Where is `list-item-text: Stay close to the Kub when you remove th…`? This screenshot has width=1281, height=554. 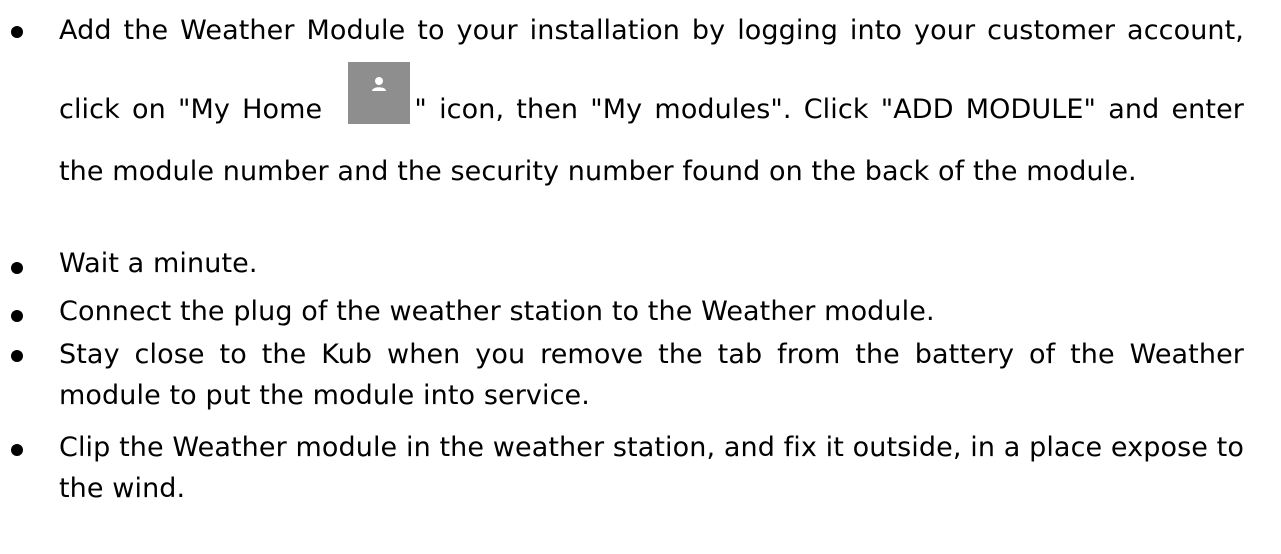
list-item-text: Stay close to the Kub when you remove th… is located at coordinates (651, 375).